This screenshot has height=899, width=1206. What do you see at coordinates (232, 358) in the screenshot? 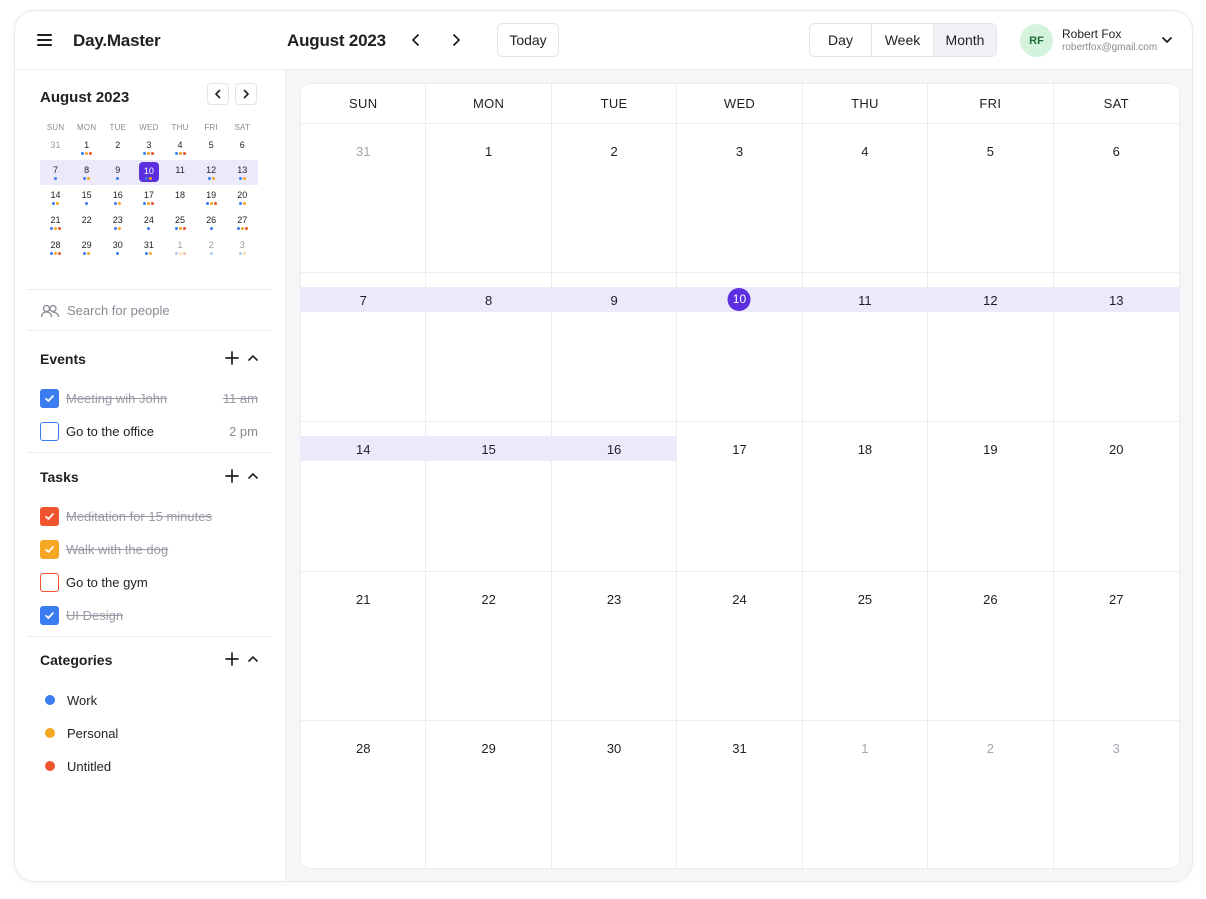
I see `add-event-icon` at bounding box center [232, 358].